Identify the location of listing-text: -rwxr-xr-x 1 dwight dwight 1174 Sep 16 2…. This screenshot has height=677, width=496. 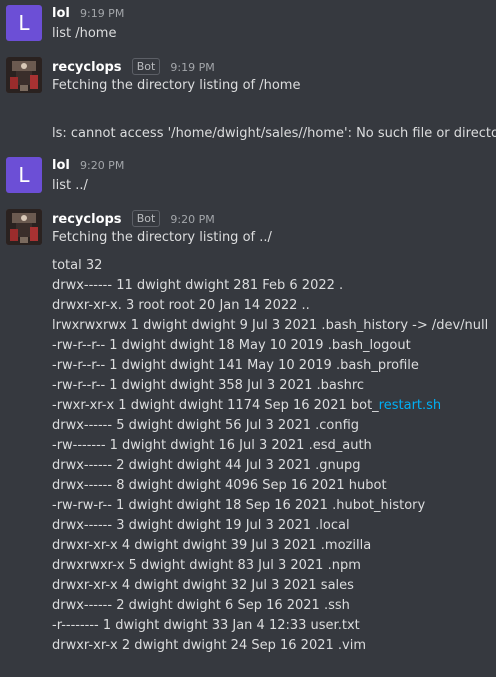
(215, 405).